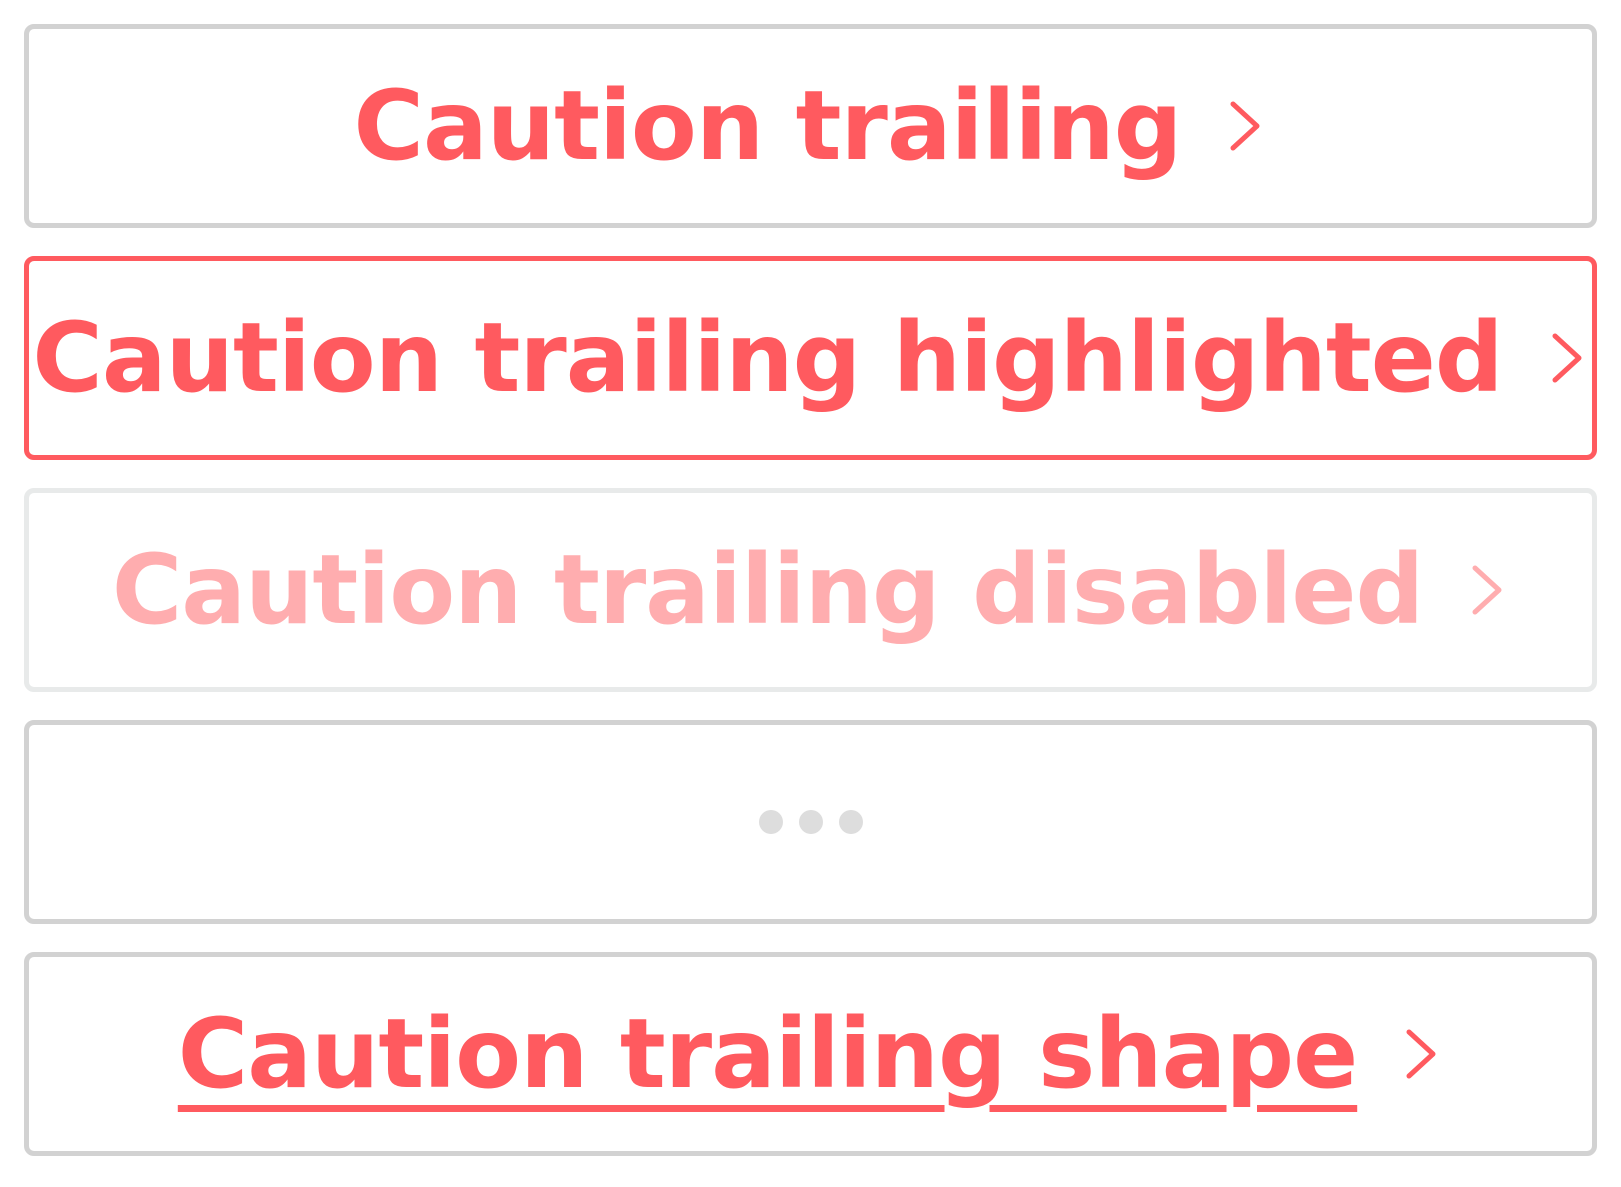  Describe the element at coordinates (768, 126) in the screenshot. I see `button-label: Caution trailing` at that location.